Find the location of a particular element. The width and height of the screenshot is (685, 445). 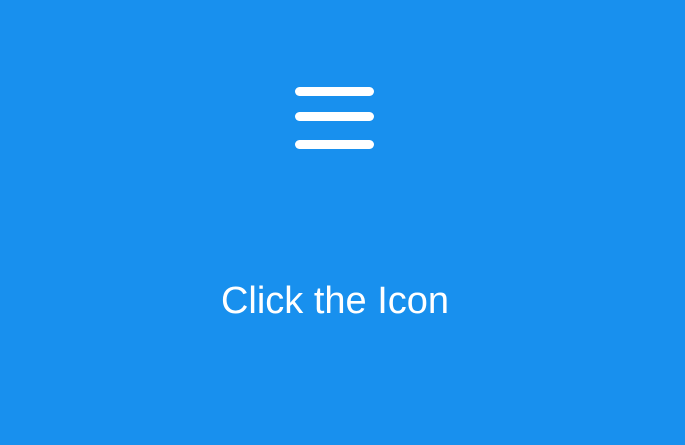

hamburger-menu-button is located at coordinates (334, 118).